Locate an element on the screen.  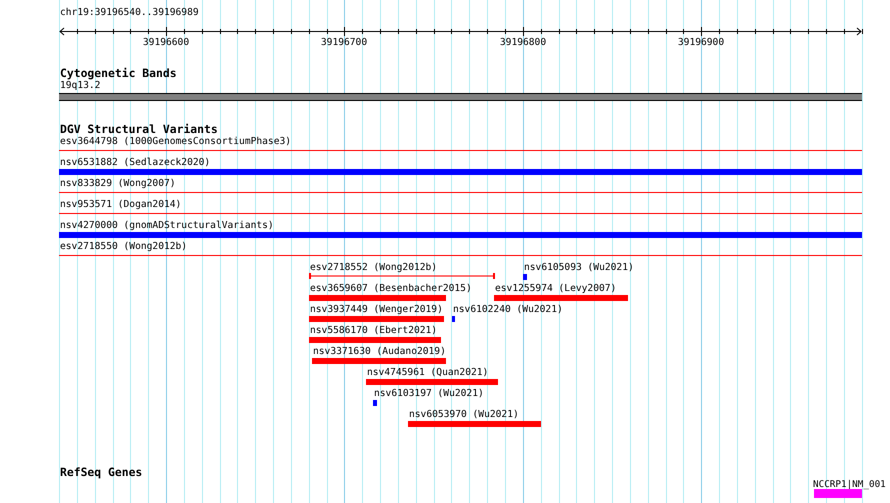
variant-label: nsv3937449 (Wenger2019) is located at coordinates (376, 310).